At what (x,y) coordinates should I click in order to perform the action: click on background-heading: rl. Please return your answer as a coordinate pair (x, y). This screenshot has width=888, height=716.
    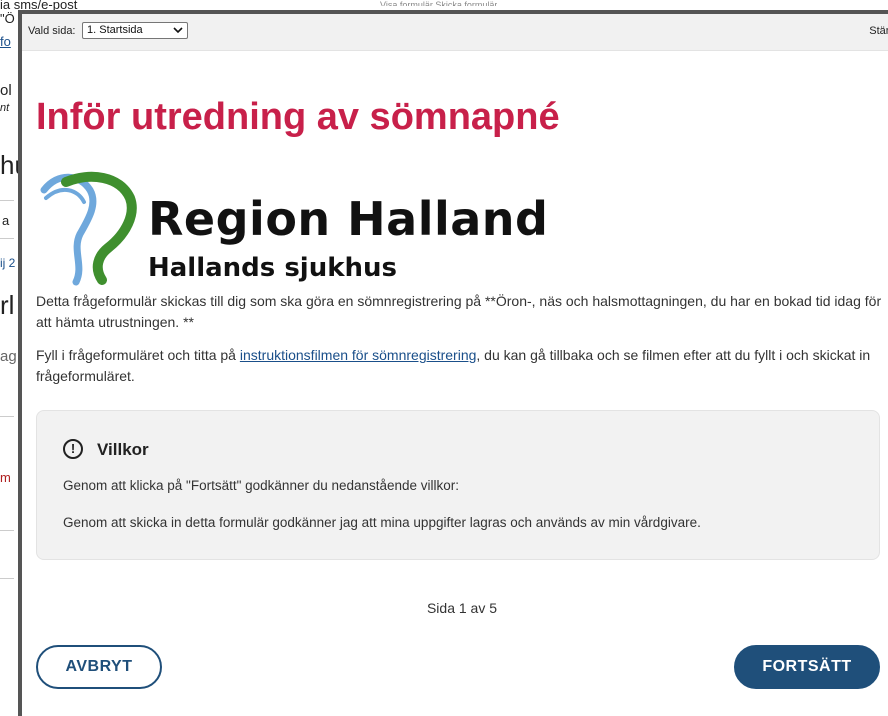
    Looking at the image, I should click on (7, 305).